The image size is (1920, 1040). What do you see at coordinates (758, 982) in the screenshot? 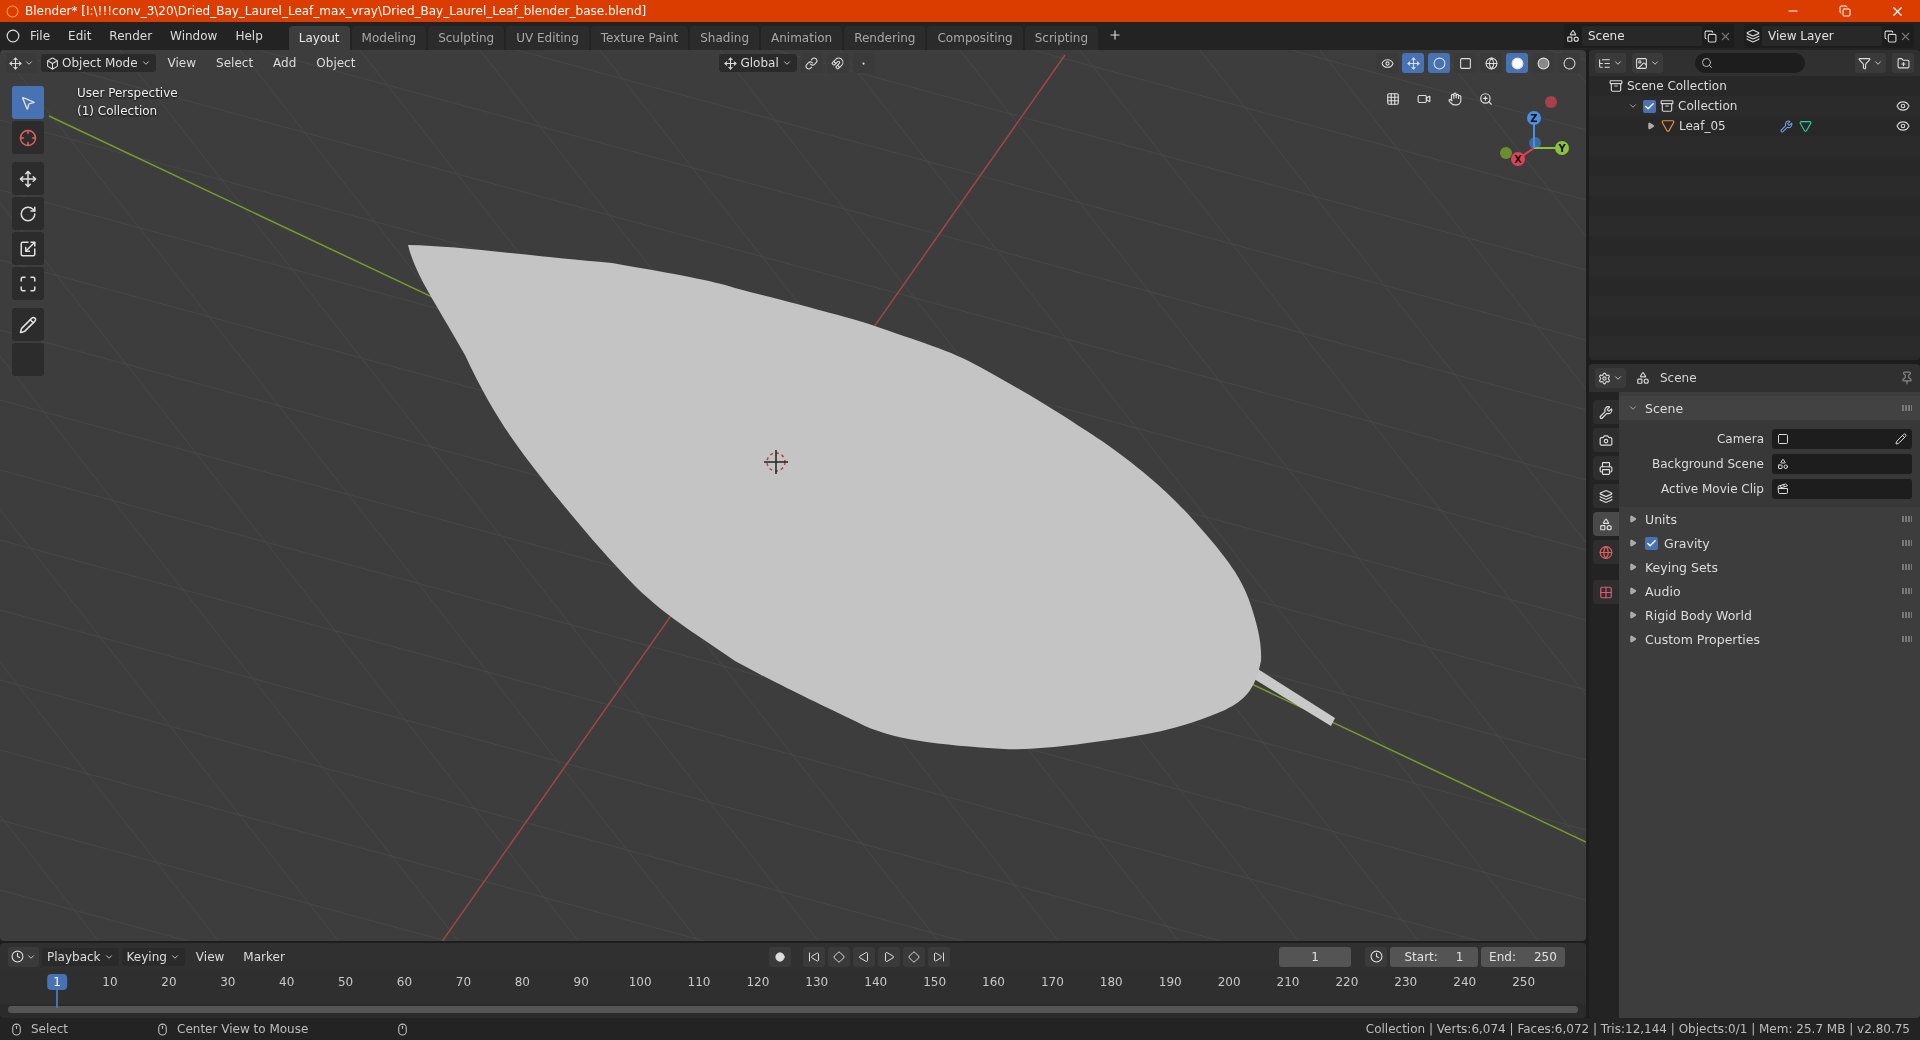
I see `frame-number: 120` at bounding box center [758, 982].